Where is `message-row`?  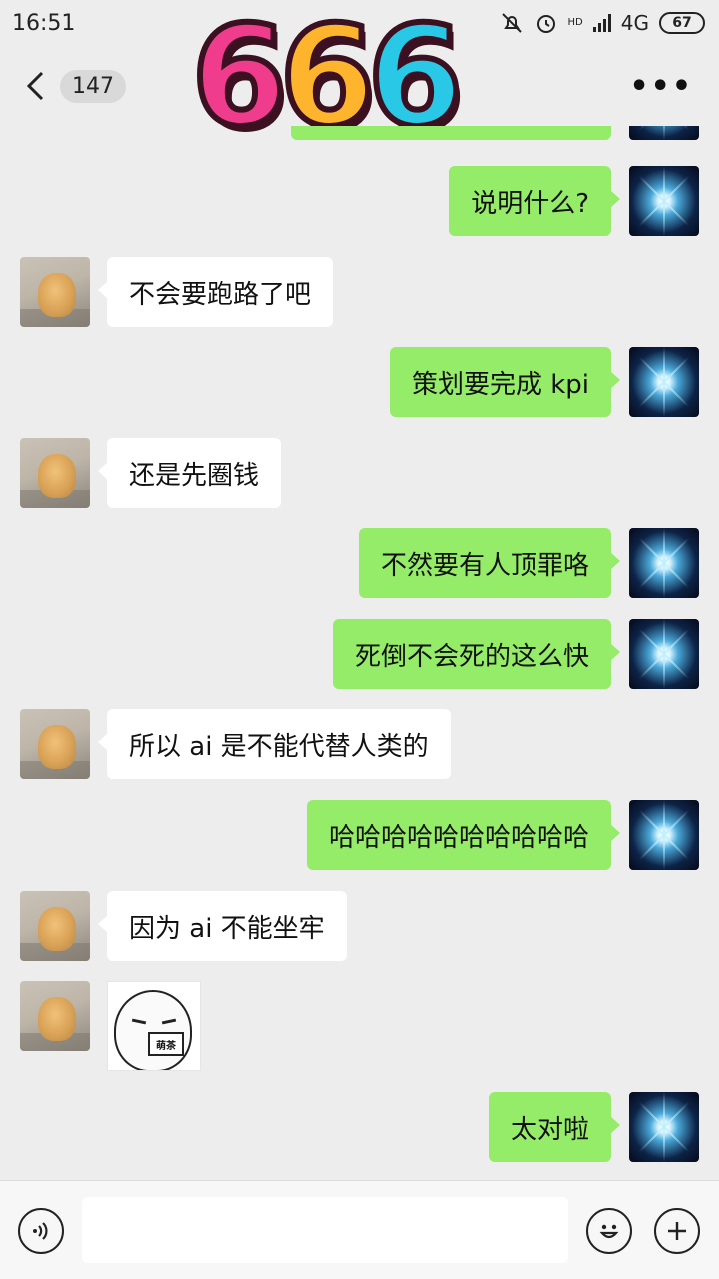 message-row is located at coordinates (359, 133).